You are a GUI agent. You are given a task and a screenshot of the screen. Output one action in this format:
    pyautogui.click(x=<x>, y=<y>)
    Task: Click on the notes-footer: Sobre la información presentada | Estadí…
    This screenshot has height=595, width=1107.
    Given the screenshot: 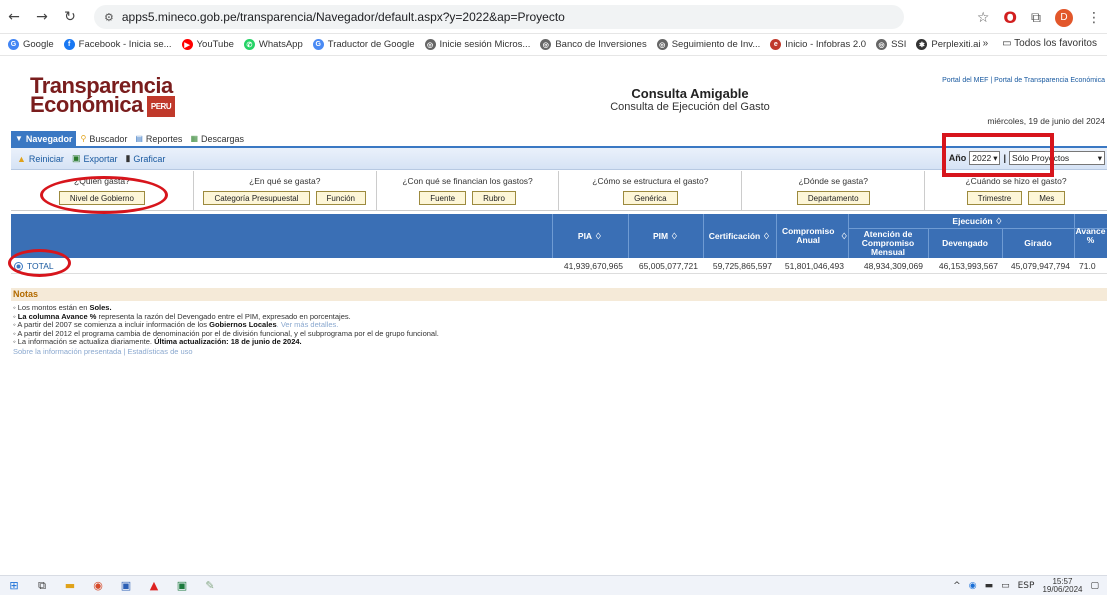 What is the action you would take?
    pyautogui.click(x=103, y=351)
    